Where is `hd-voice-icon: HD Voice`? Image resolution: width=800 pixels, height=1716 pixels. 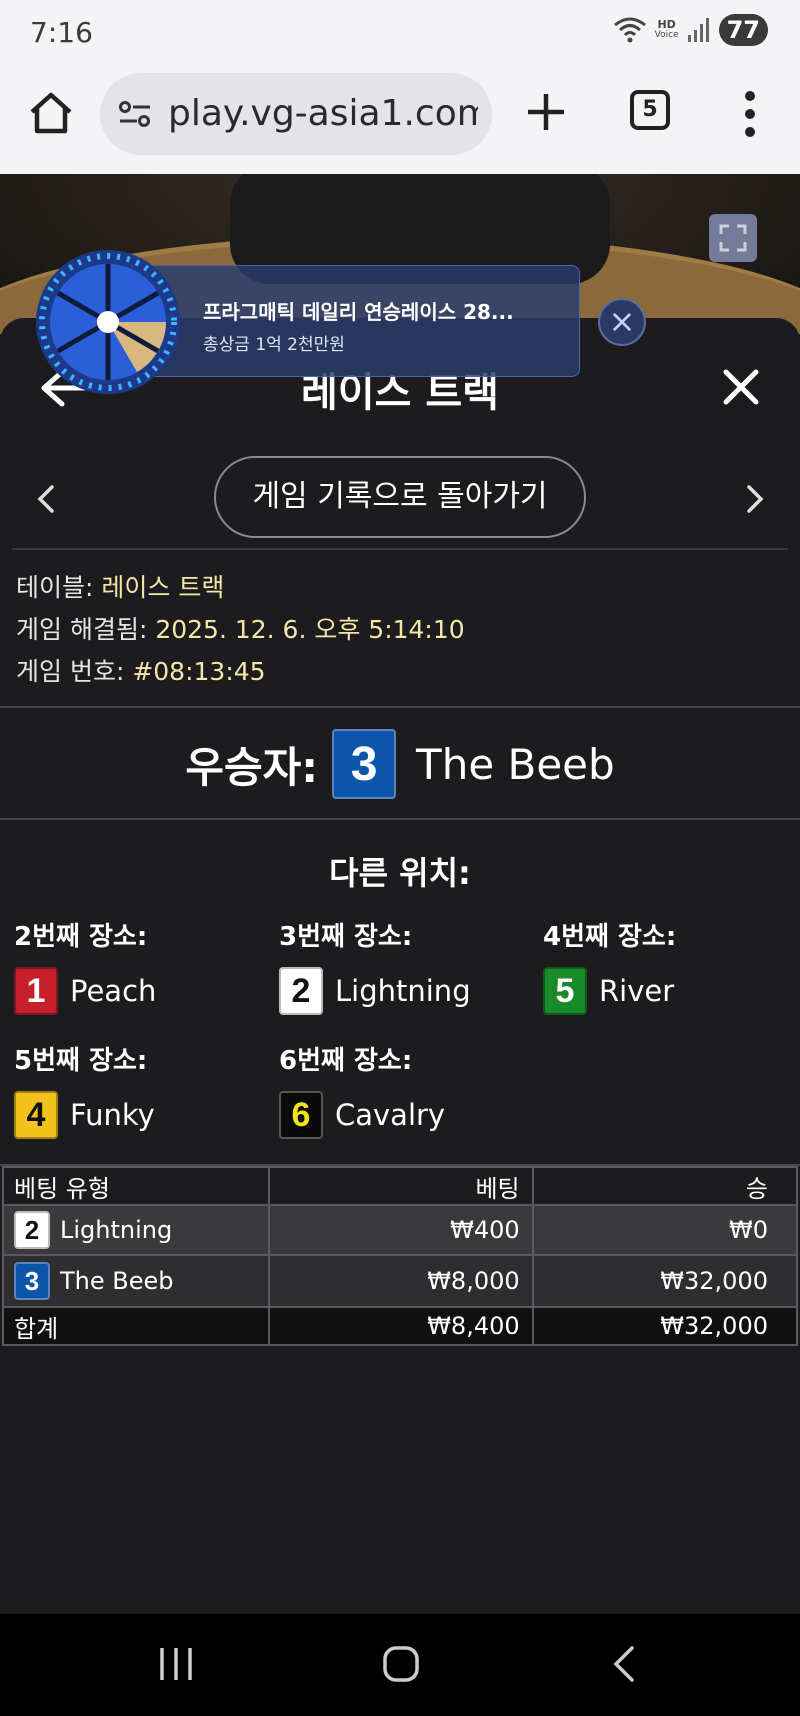 hd-voice-icon: HD Voice is located at coordinates (666, 29).